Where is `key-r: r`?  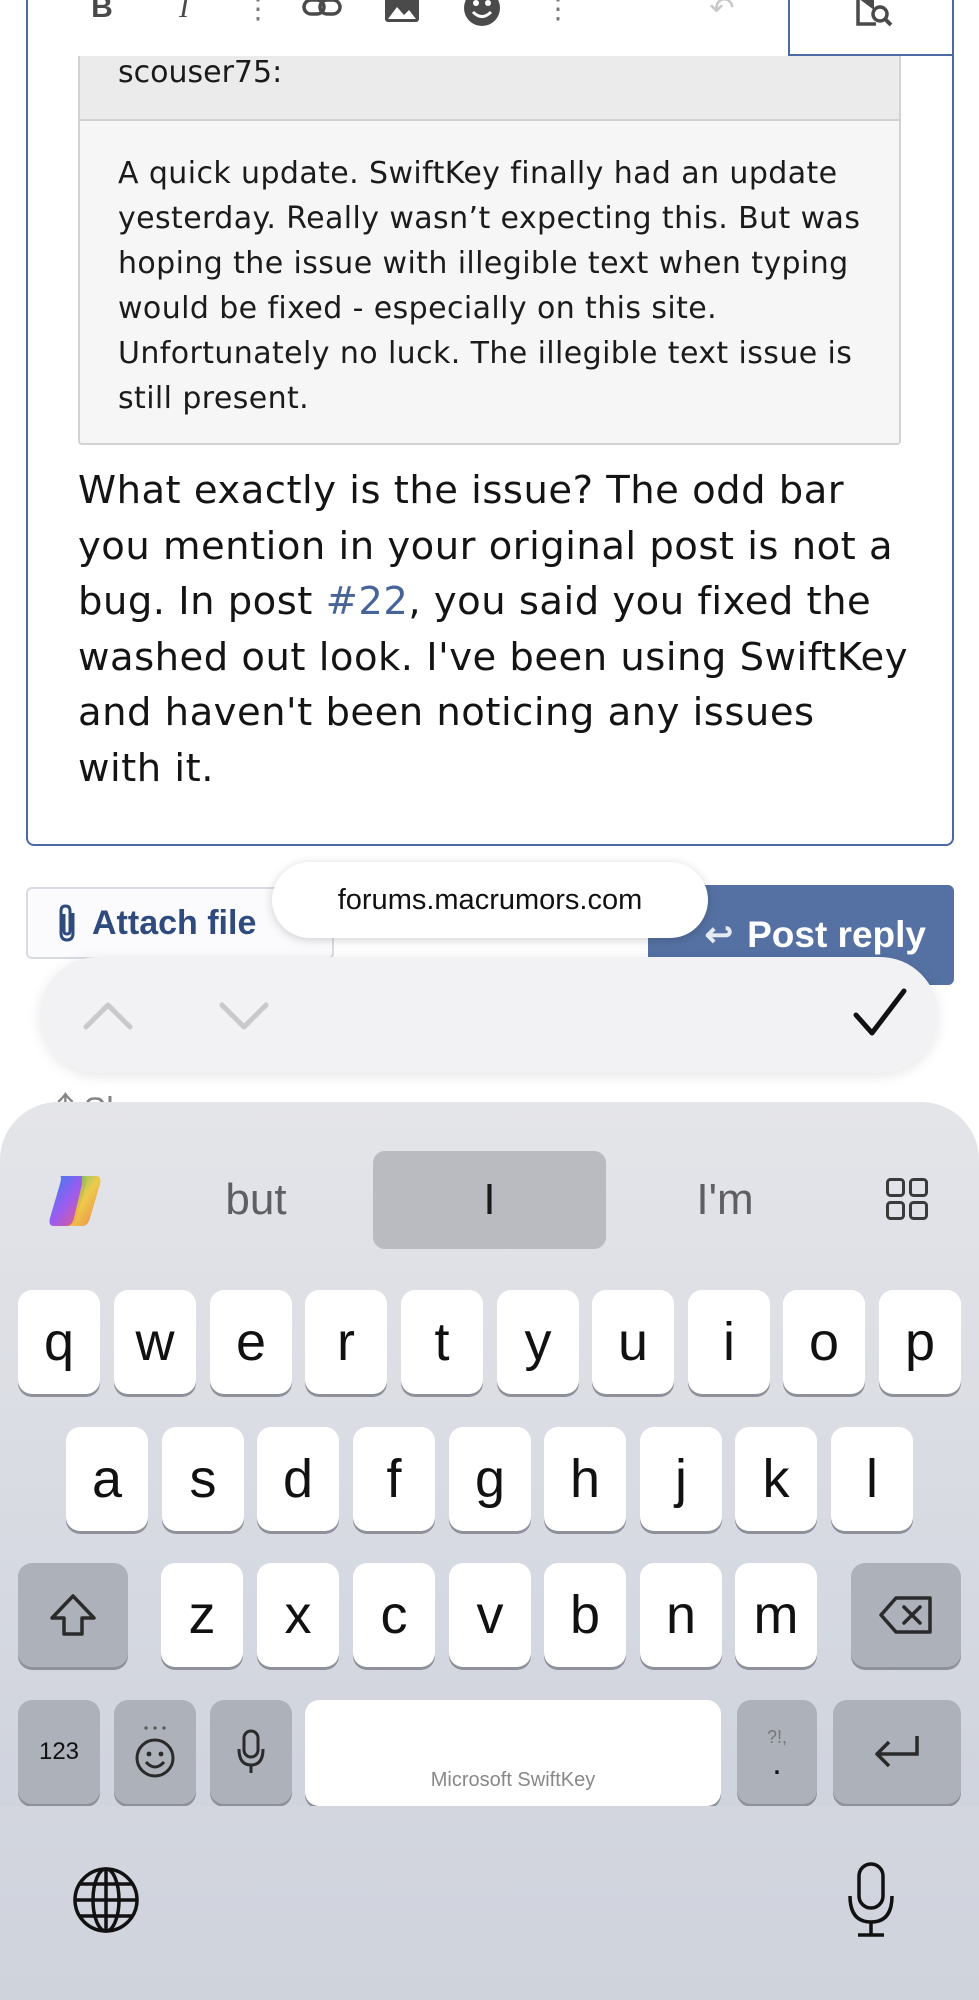
key-r: r is located at coordinates (346, 1342).